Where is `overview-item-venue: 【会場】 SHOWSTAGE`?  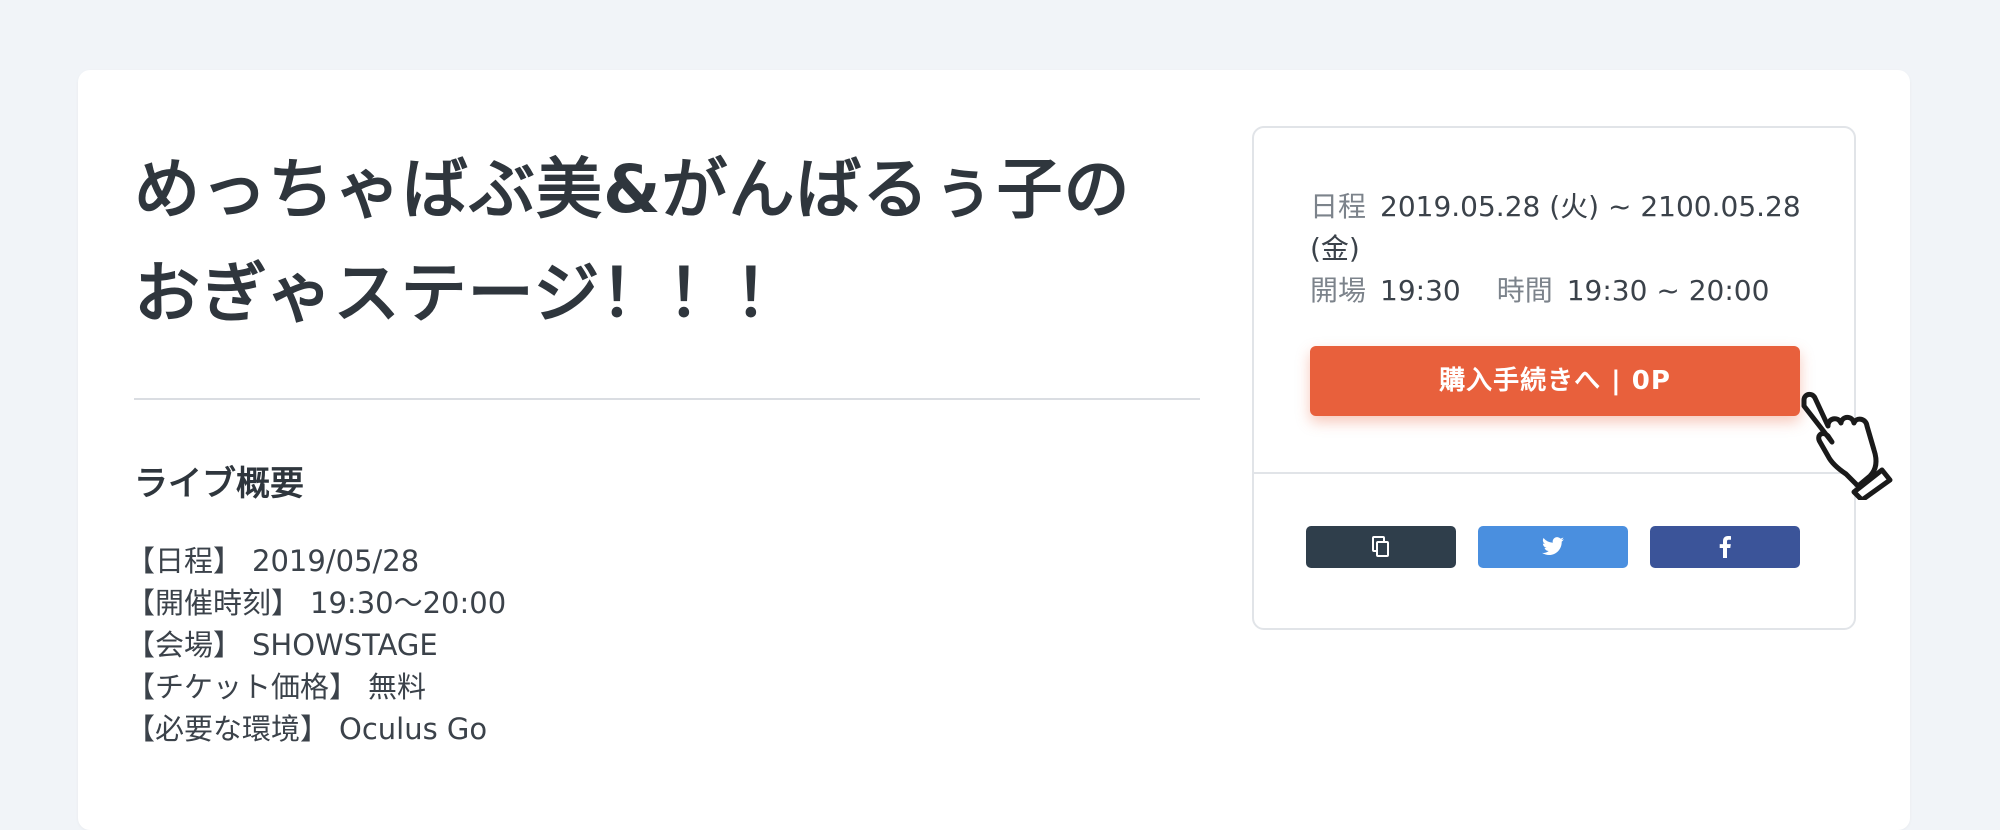
overview-item-venue: 【会場】 SHOWSTAGE is located at coordinates (316, 645).